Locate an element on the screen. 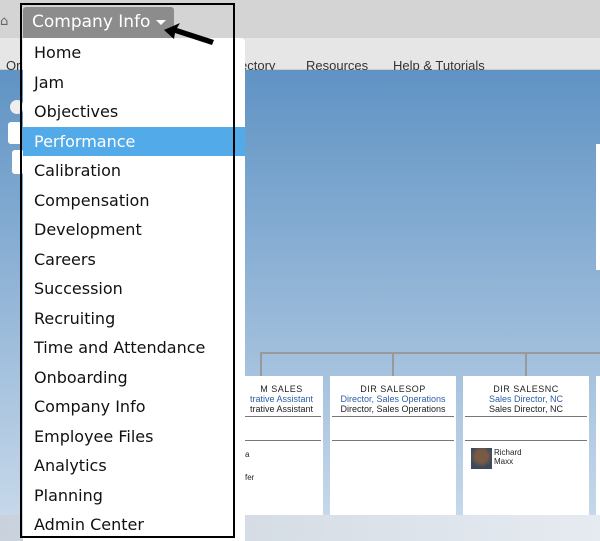 The height and width of the screenshot is (541, 600). zoom-control is located at coordinates (15, 133).